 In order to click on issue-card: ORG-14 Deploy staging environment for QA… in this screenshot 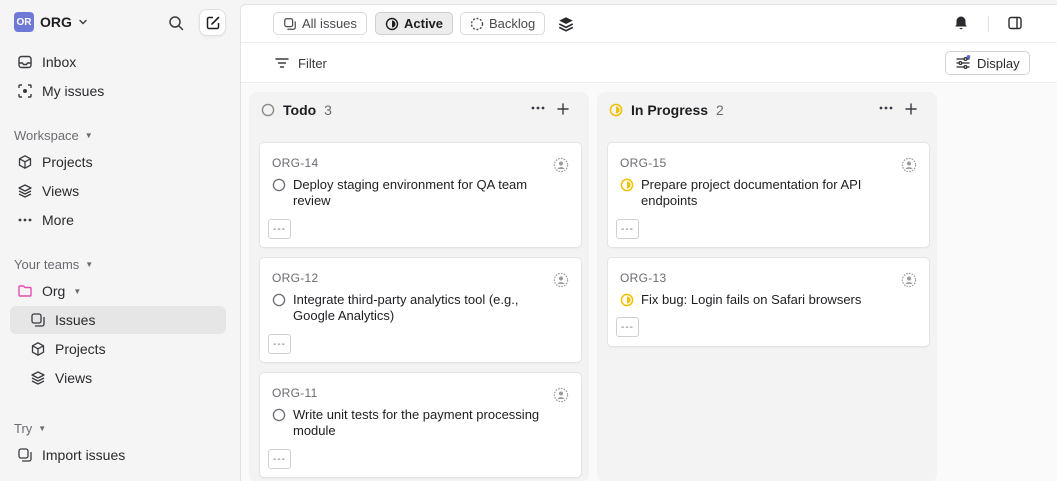, I will do `click(420, 195)`.